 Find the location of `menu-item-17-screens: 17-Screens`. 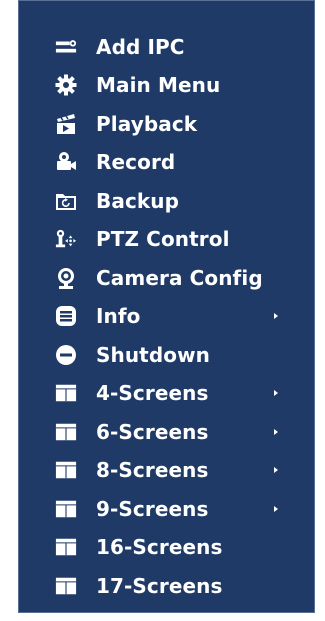

menu-item-17-screens: 17-Screens is located at coordinates (166, 585).